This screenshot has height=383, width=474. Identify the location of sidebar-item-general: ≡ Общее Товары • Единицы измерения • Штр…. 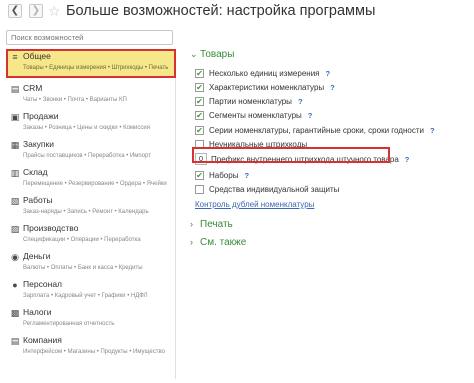
(91, 63).